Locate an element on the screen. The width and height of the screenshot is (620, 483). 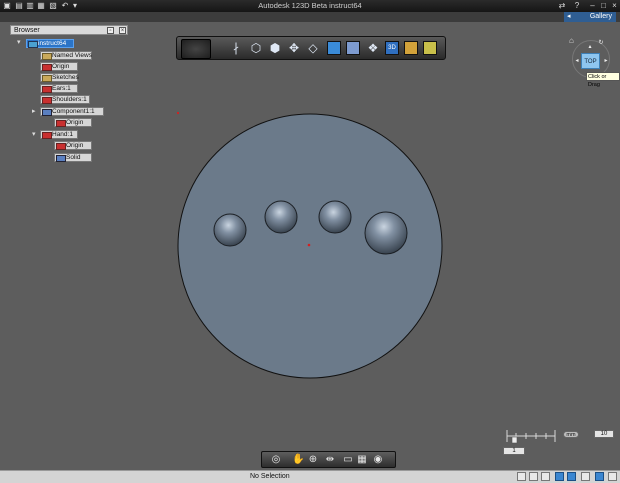
tree-label: Named Views is located at coordinates (72, 55).